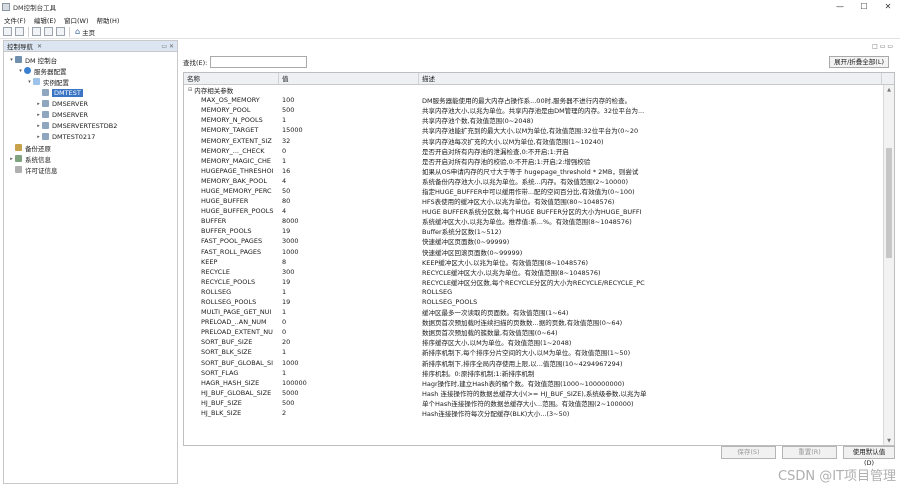  What do you see at coordinates (90, 147) in the screenshot?
I see `tree-item-backup: 备份还原` at bounding box center [90, 147].